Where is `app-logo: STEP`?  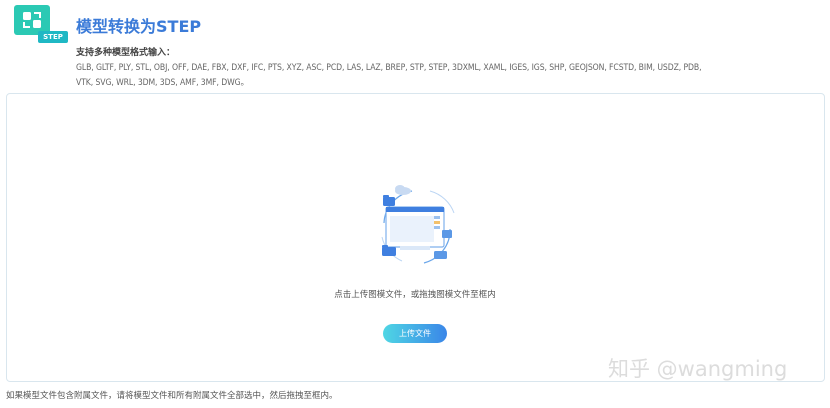 app-logo: STEP is located at coordinates (41, 24).